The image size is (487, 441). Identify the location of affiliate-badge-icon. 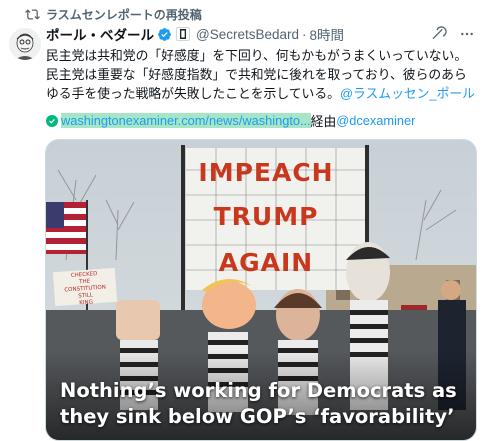
(183, 34).